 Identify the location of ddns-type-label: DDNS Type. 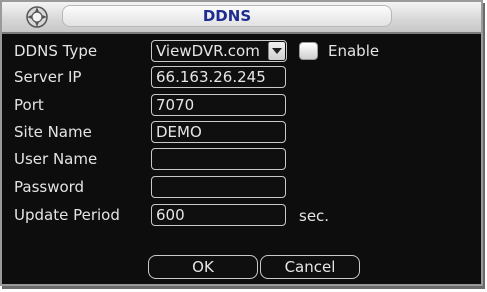
(56, 51).